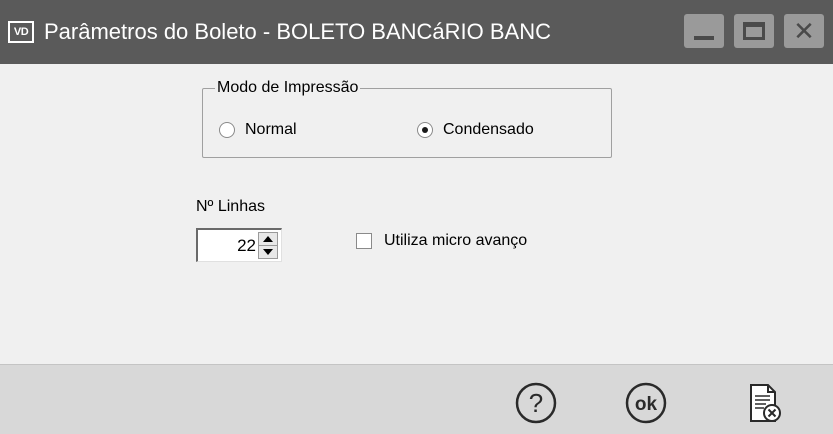 This screenshot has width=833, height=434. What do you see at coordinates (425, 130) in the screenshot?
I see `radio-condensado-circle` at bounding box center [425, 130].